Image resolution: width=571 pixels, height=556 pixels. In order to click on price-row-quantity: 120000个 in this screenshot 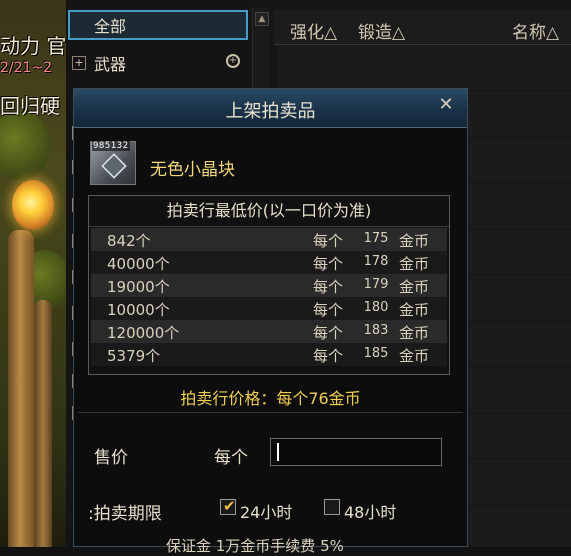, I will do `click(143, 333)`.